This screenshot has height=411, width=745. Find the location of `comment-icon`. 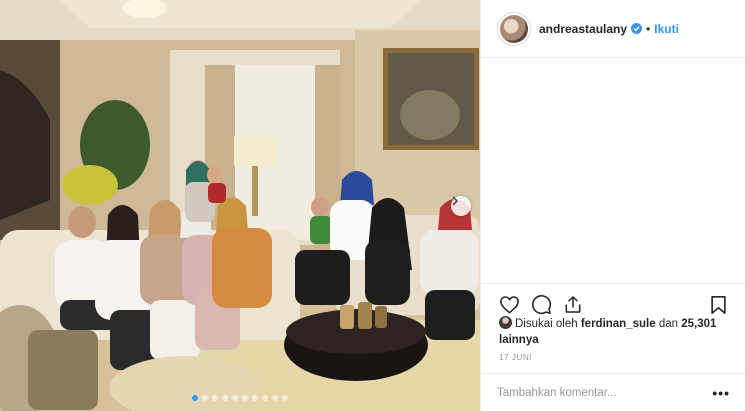

comment-icon is located at coordinates (541, 305).